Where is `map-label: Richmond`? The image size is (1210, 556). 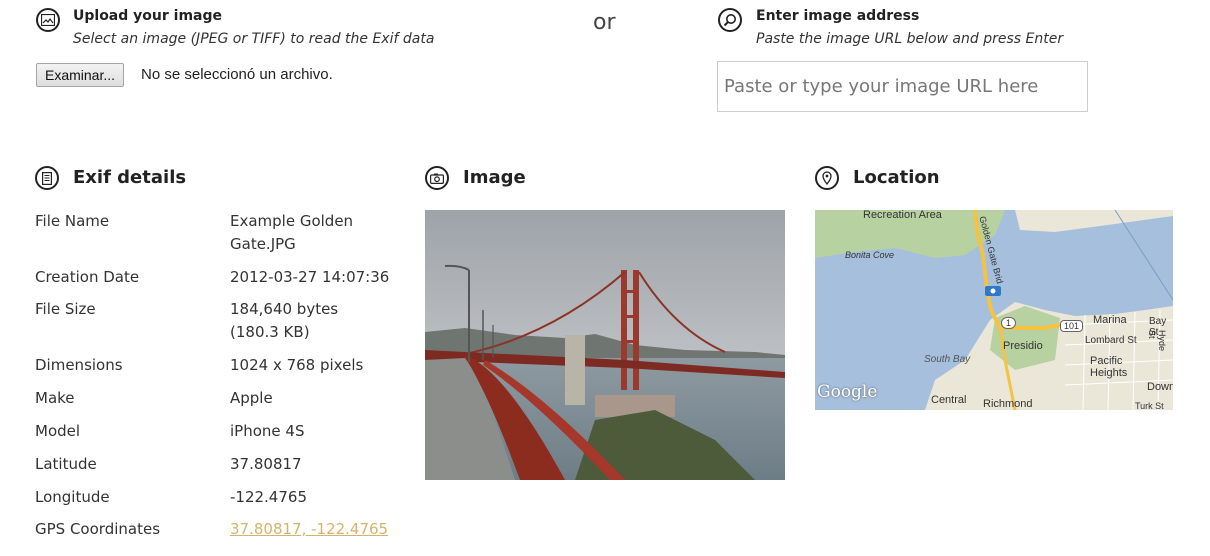
map-label: Richmond is located at coordinates (1008, 404).